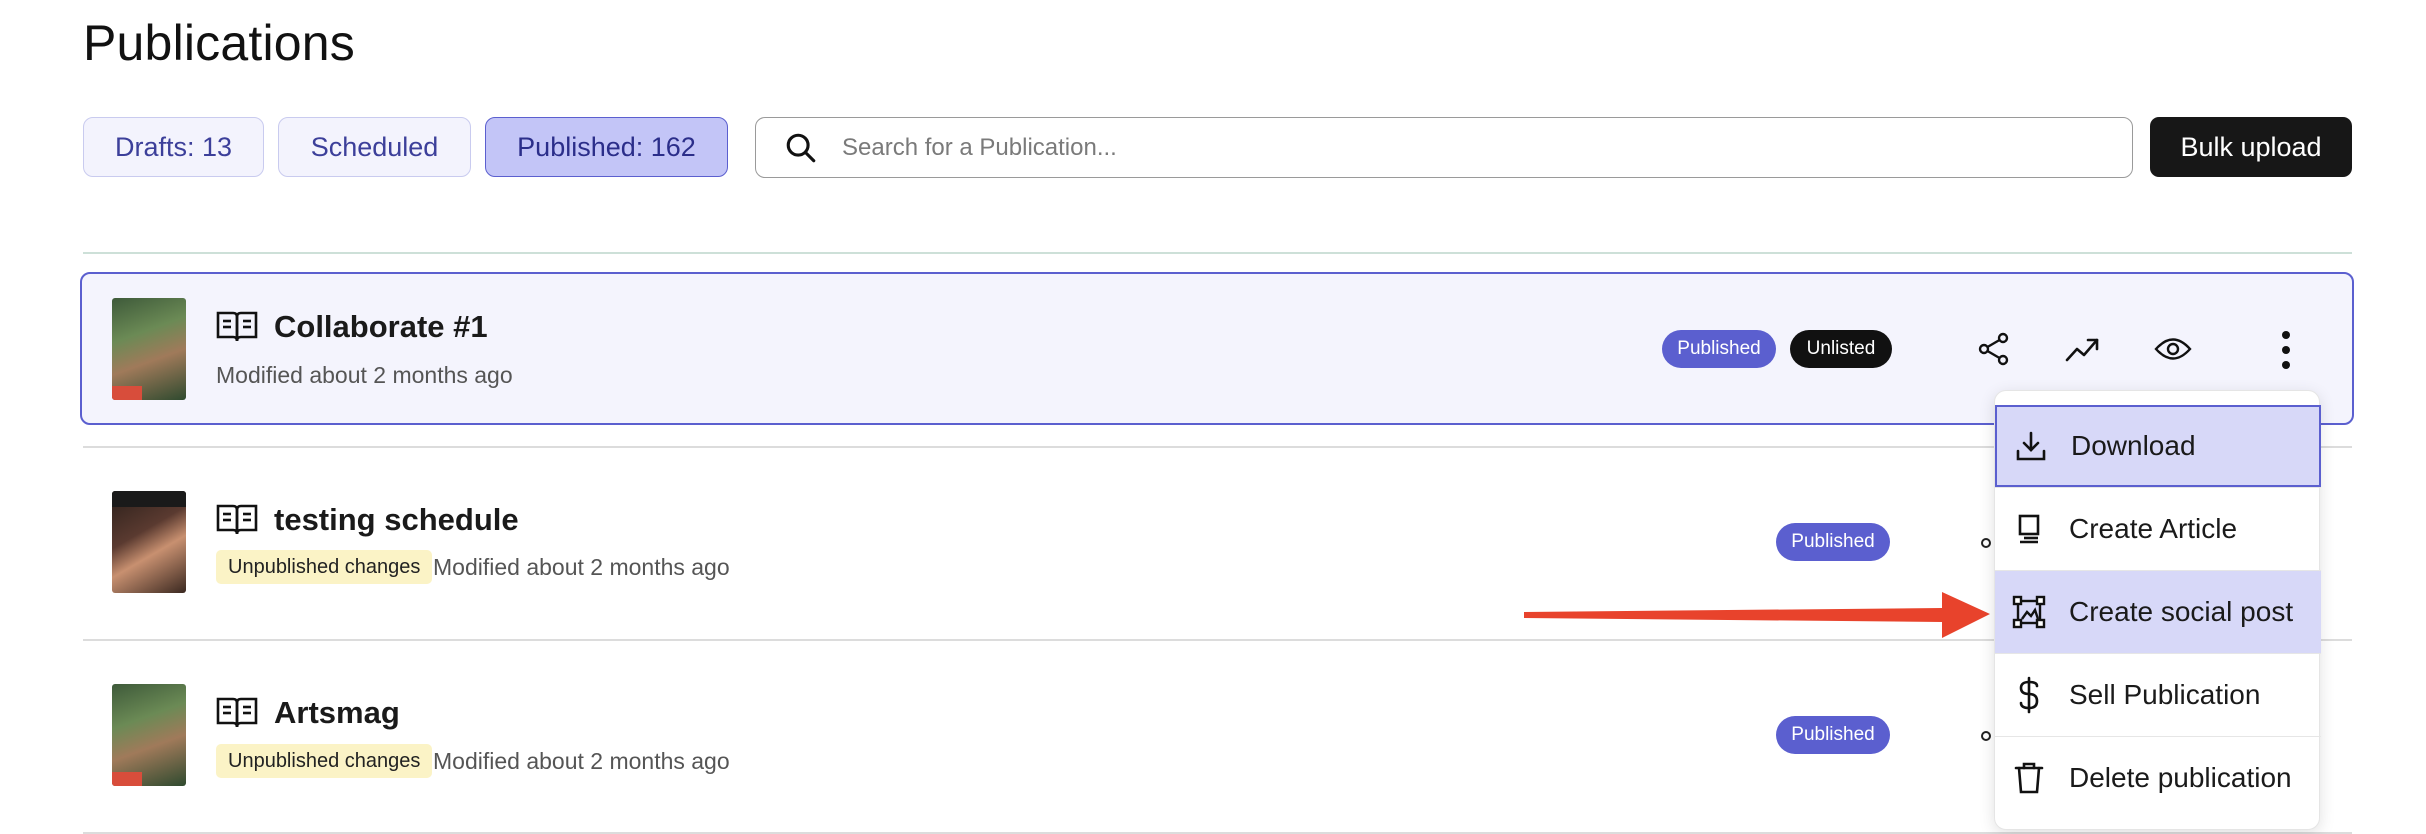 This screenshot has width=2426, height=834. What do you see at coordinates (1757, 615) in the screenshot?
I see `annotation-arrow` at bounding box center [1757, 615].